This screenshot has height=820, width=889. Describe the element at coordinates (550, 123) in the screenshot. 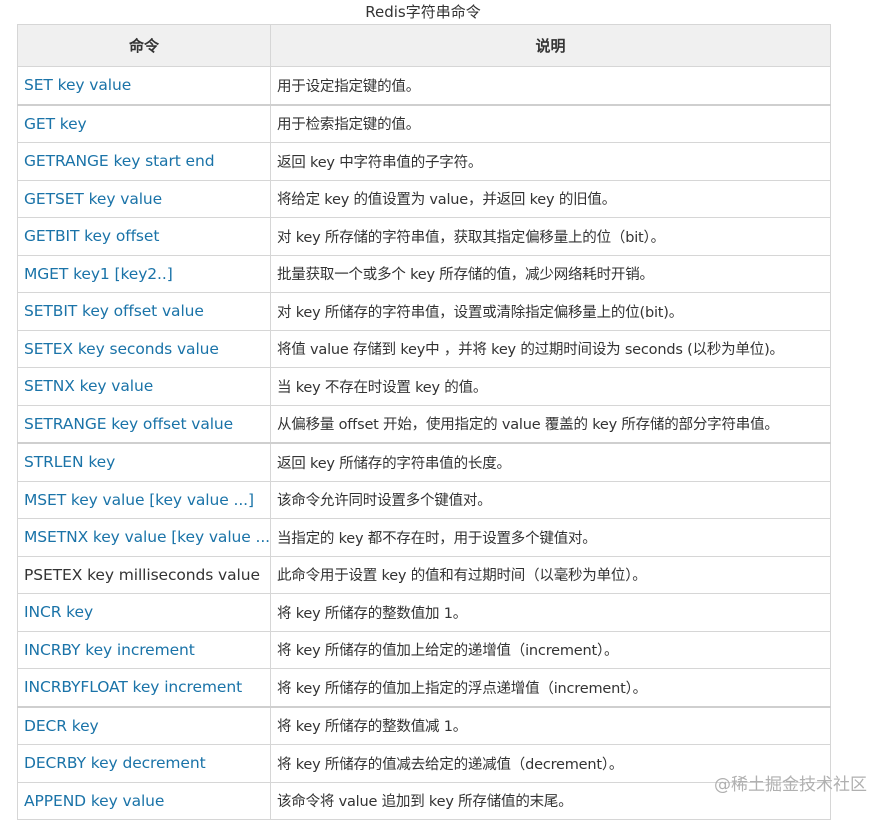

I see `command-description: 用于检索指定键的值。` at that location.